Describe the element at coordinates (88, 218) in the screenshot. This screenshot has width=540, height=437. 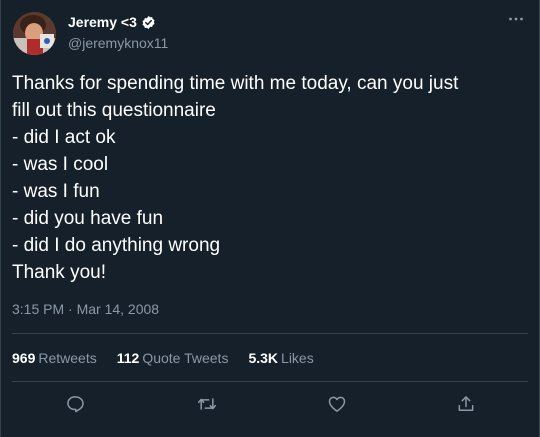
I see `tweet-line: - did you have fun` at that location.